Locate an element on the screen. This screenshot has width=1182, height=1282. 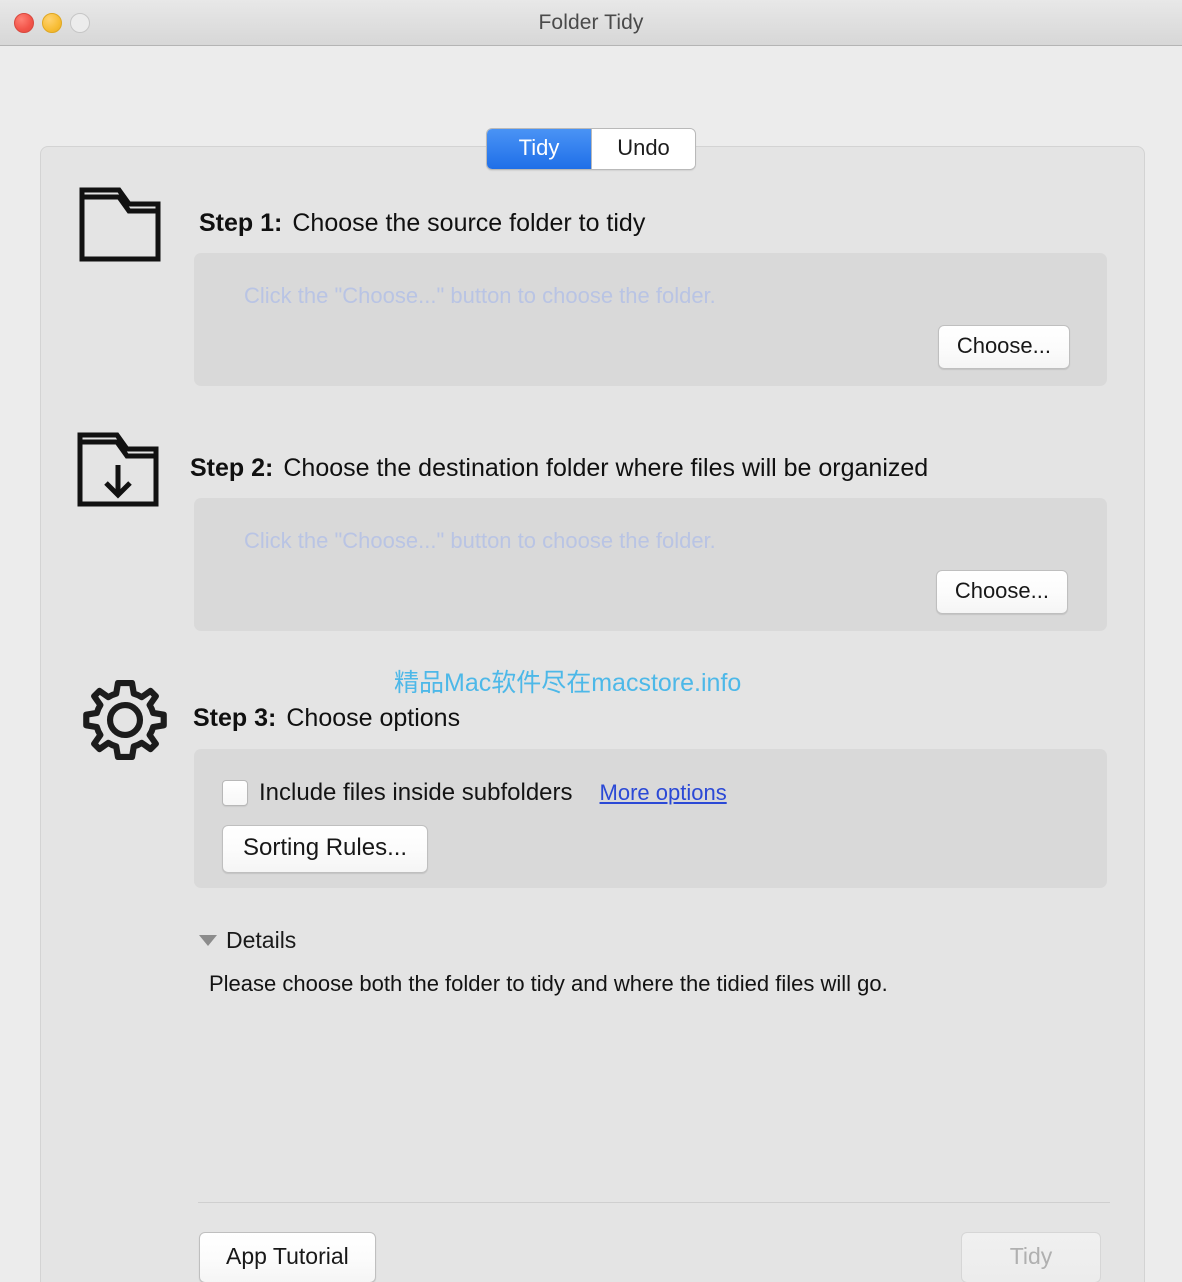
folder-download-icon is located at coordinates (118, 472).